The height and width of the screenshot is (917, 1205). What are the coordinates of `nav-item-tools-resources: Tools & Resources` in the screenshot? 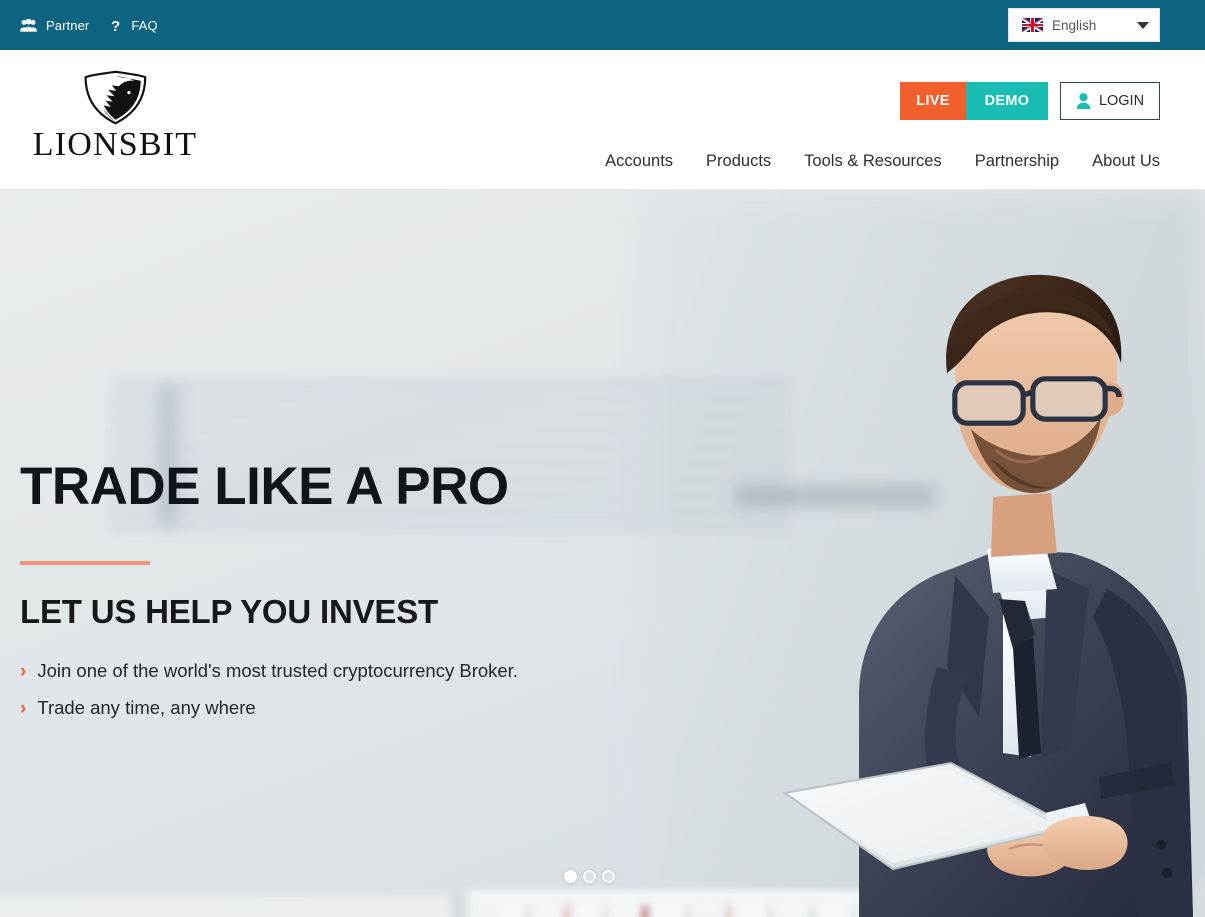 It's located at (873, 161).